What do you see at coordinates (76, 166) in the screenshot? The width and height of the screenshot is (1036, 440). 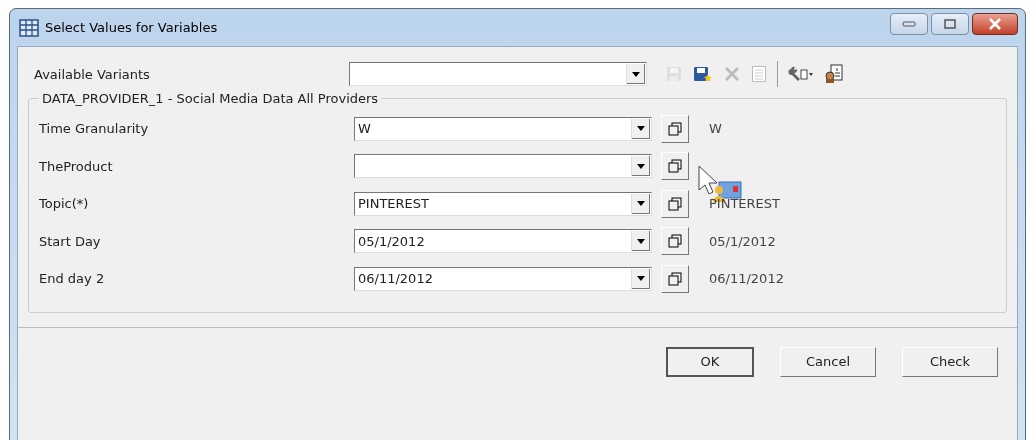 I see `field-label: TheProduct` at bounding box center [76, 166].